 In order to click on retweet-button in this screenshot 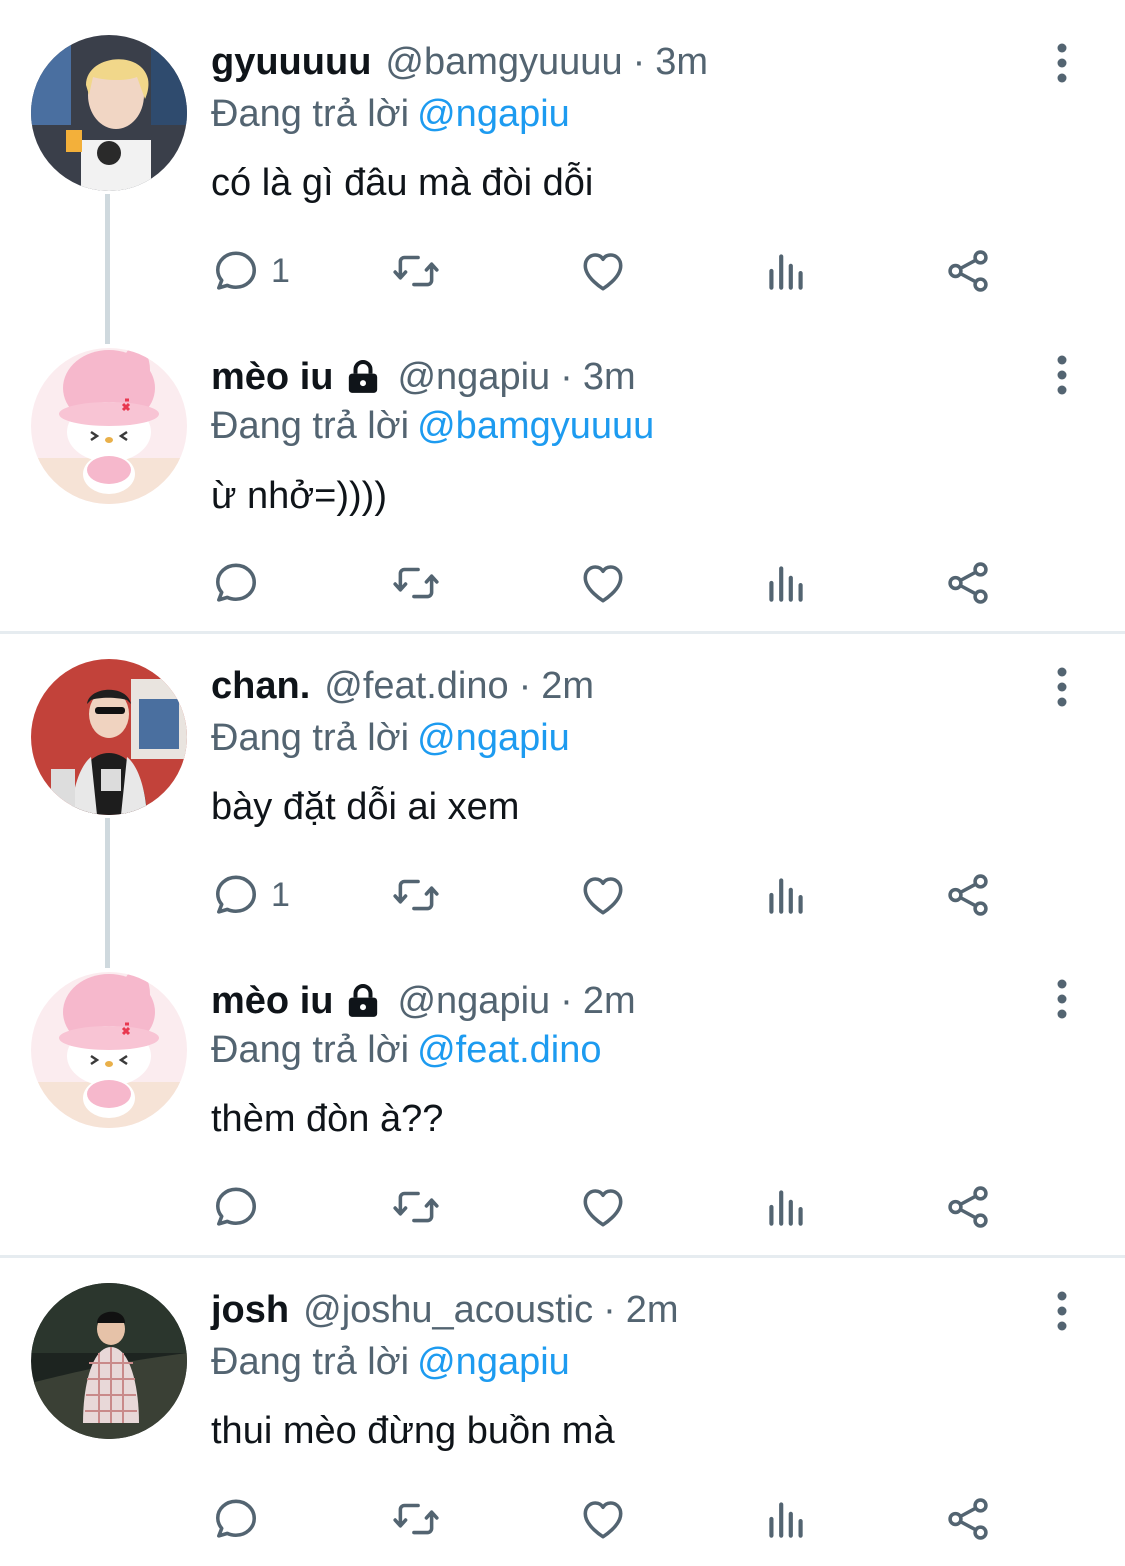, I will do `click(416, 1519)`.